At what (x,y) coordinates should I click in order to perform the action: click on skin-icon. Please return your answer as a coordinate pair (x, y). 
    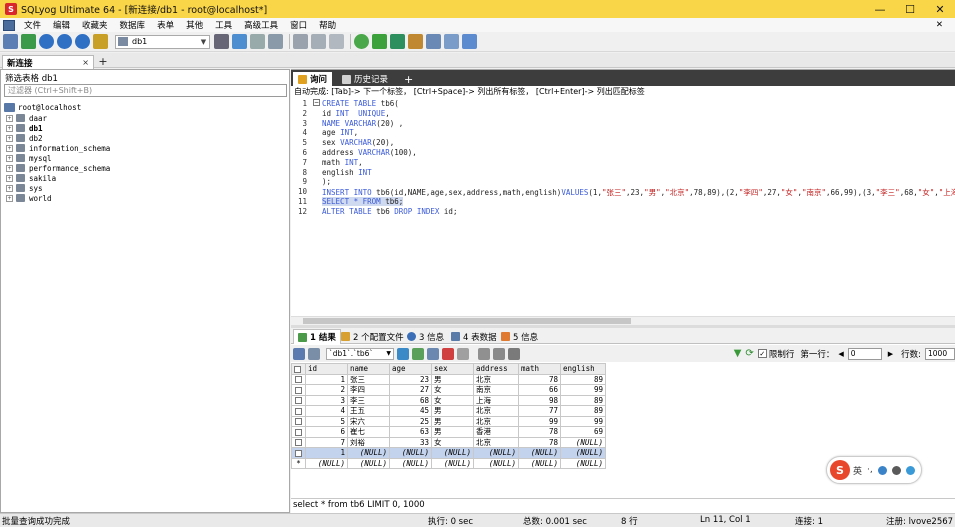
    Looking at the image, I should click on (910, 470).